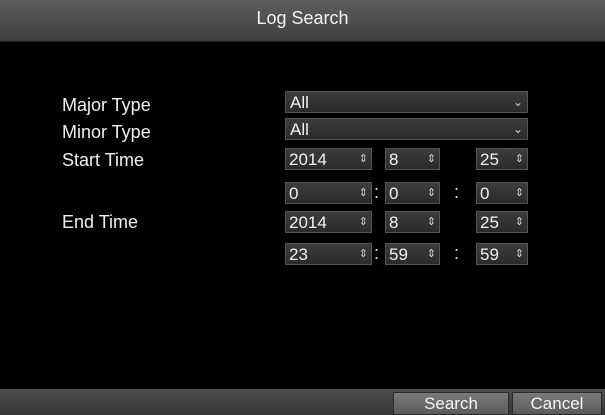  Describe the element at coordinates (302, 18) in the screenshot. I see `dialog-title: Log Search` at that location.